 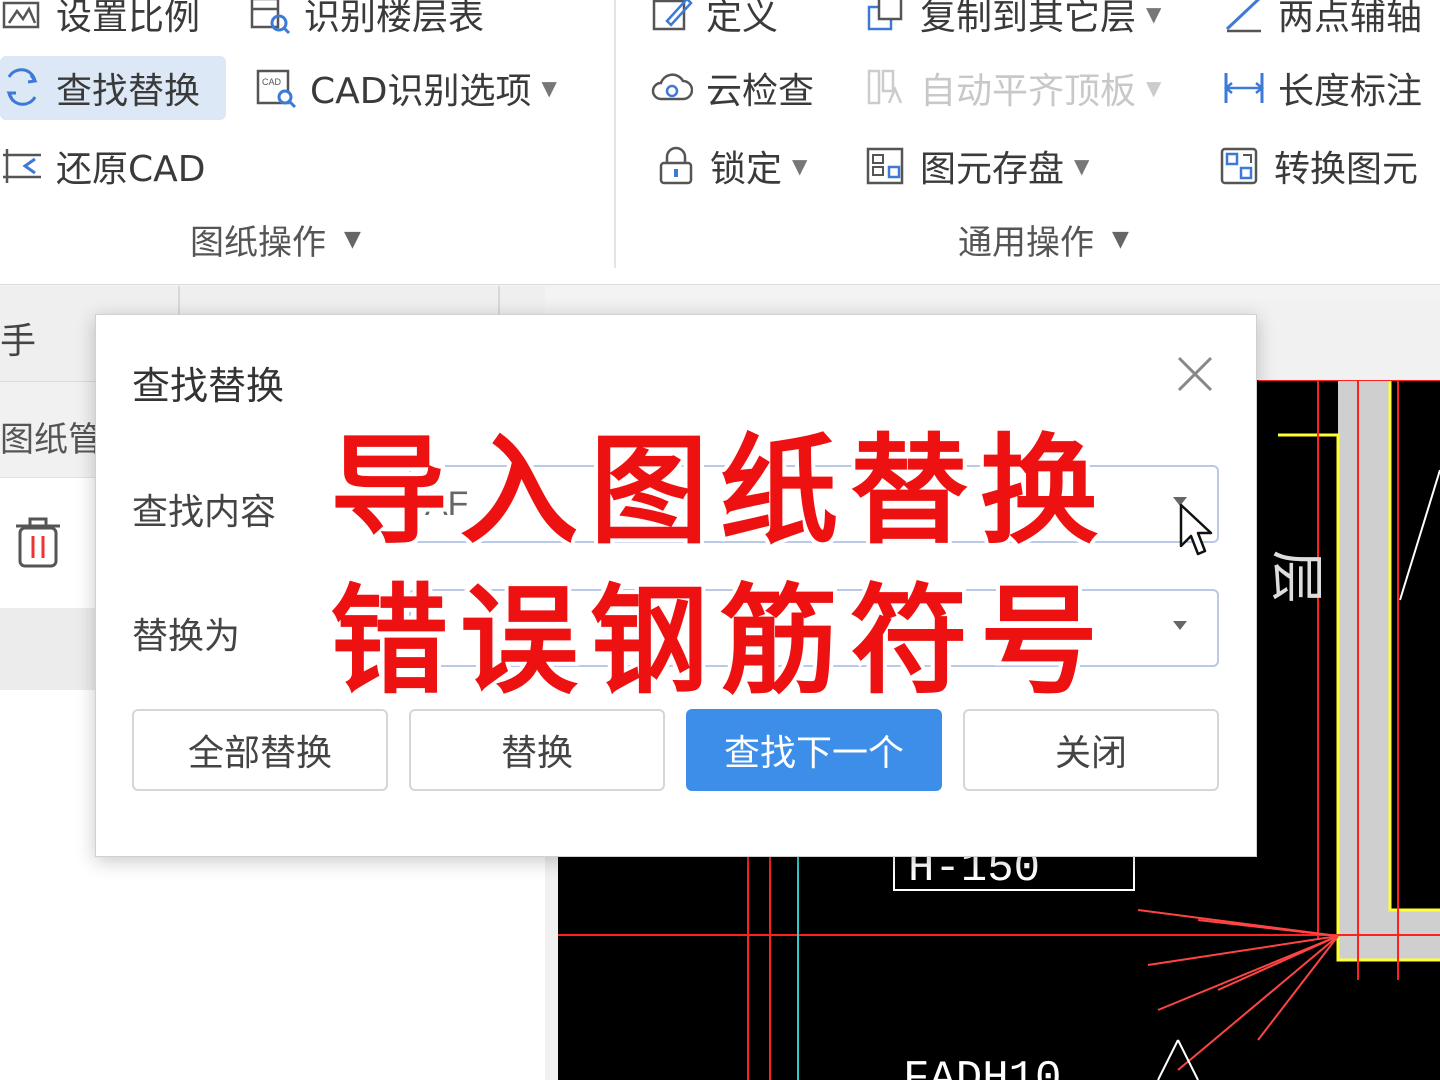 I want to click on convert-element-icon, so click(x=1240, y=166).